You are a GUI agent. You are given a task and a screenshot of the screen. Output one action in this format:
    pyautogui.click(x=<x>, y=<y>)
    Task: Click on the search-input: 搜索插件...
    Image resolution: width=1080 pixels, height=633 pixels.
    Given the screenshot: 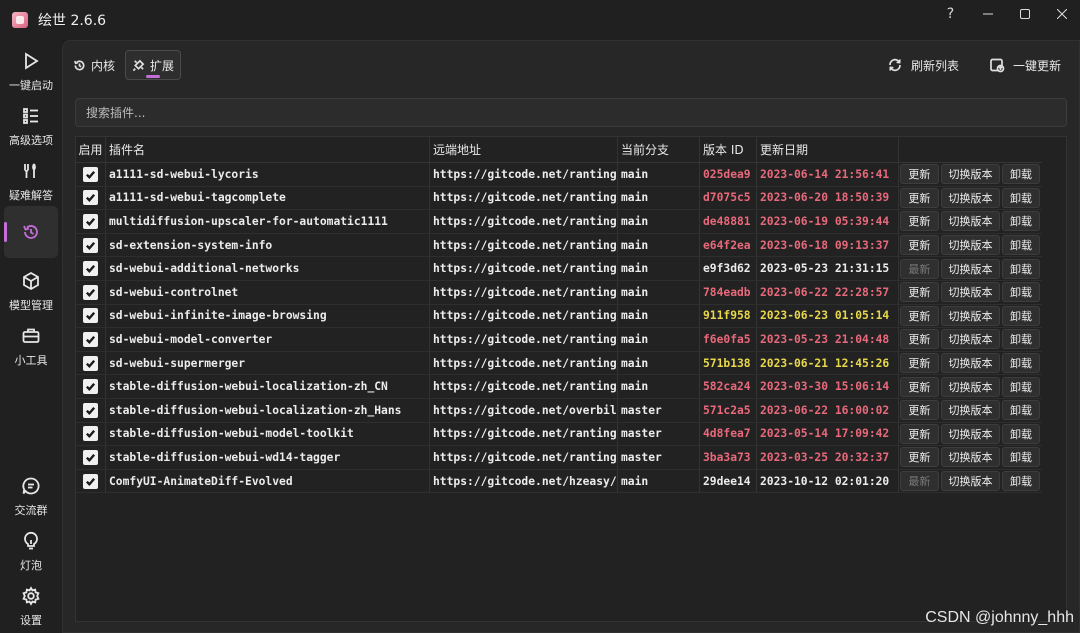 What is the action you would take?
    pyautogui.click(x=571, y=112)
    